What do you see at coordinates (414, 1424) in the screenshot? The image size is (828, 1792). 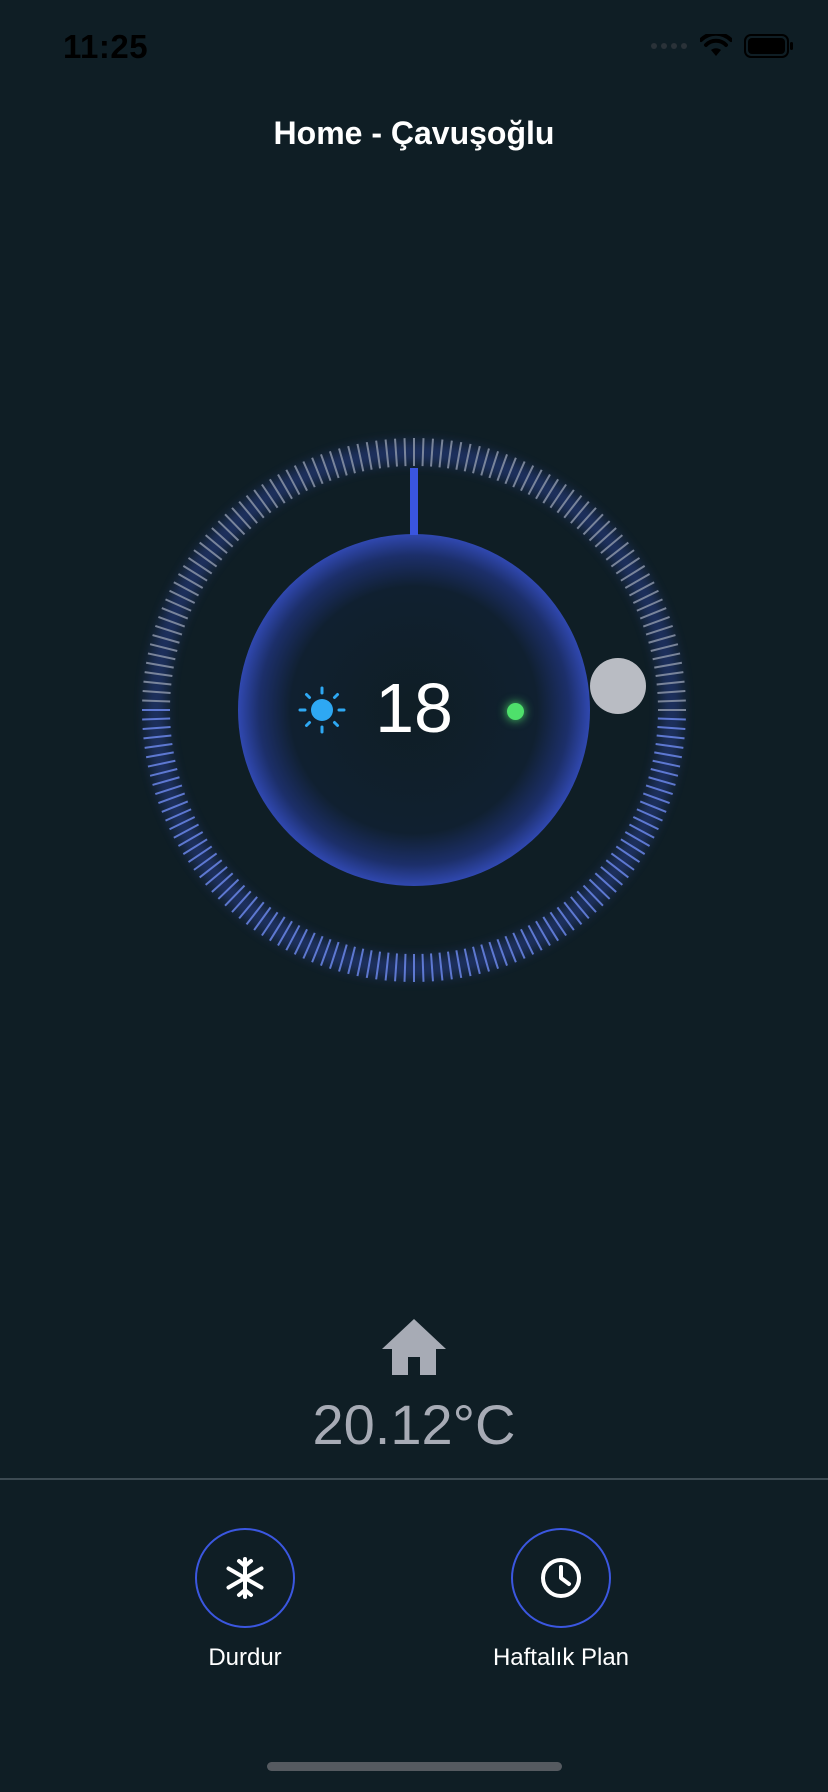 I see `current-temperature: 20.12°C` at bounding box center [414, 1424].